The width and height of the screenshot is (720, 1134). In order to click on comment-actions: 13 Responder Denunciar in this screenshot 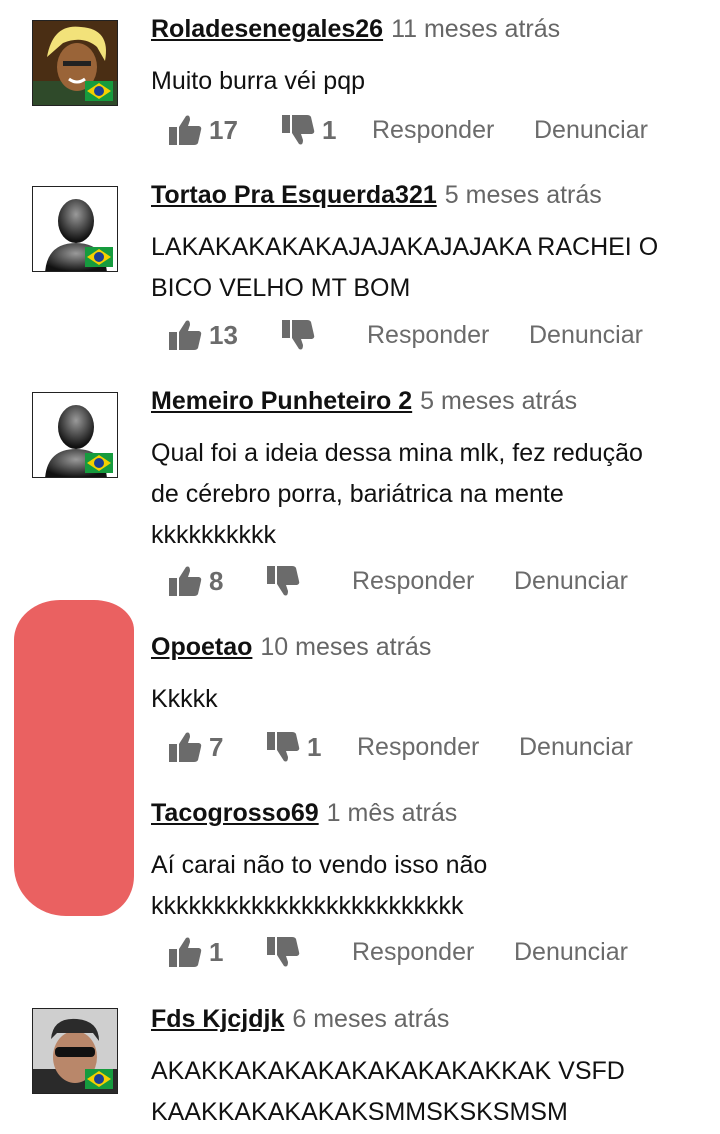, I will do `click(360, 335)`.